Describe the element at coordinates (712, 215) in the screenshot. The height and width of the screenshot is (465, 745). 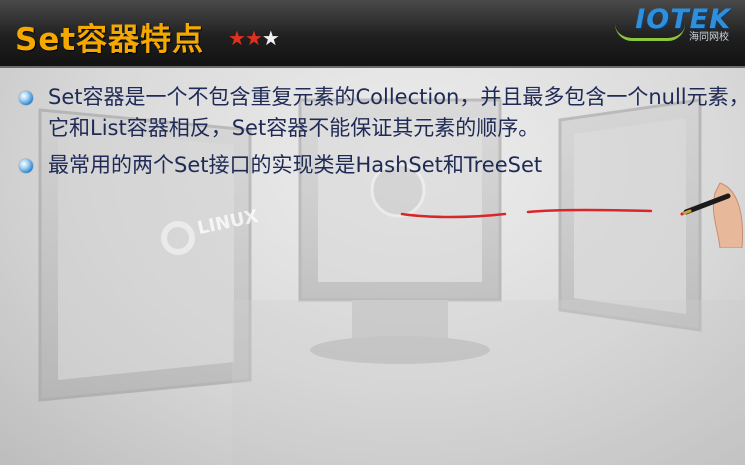
I see `pen-icon` at that location.